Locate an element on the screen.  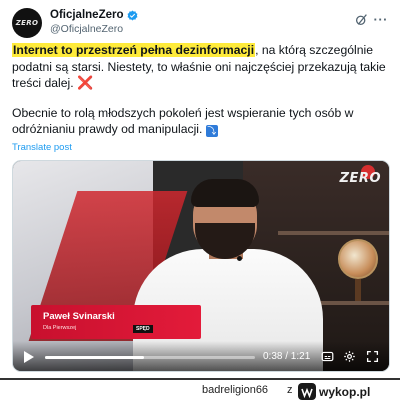
grok-icon is located at coordinates (361, 19).